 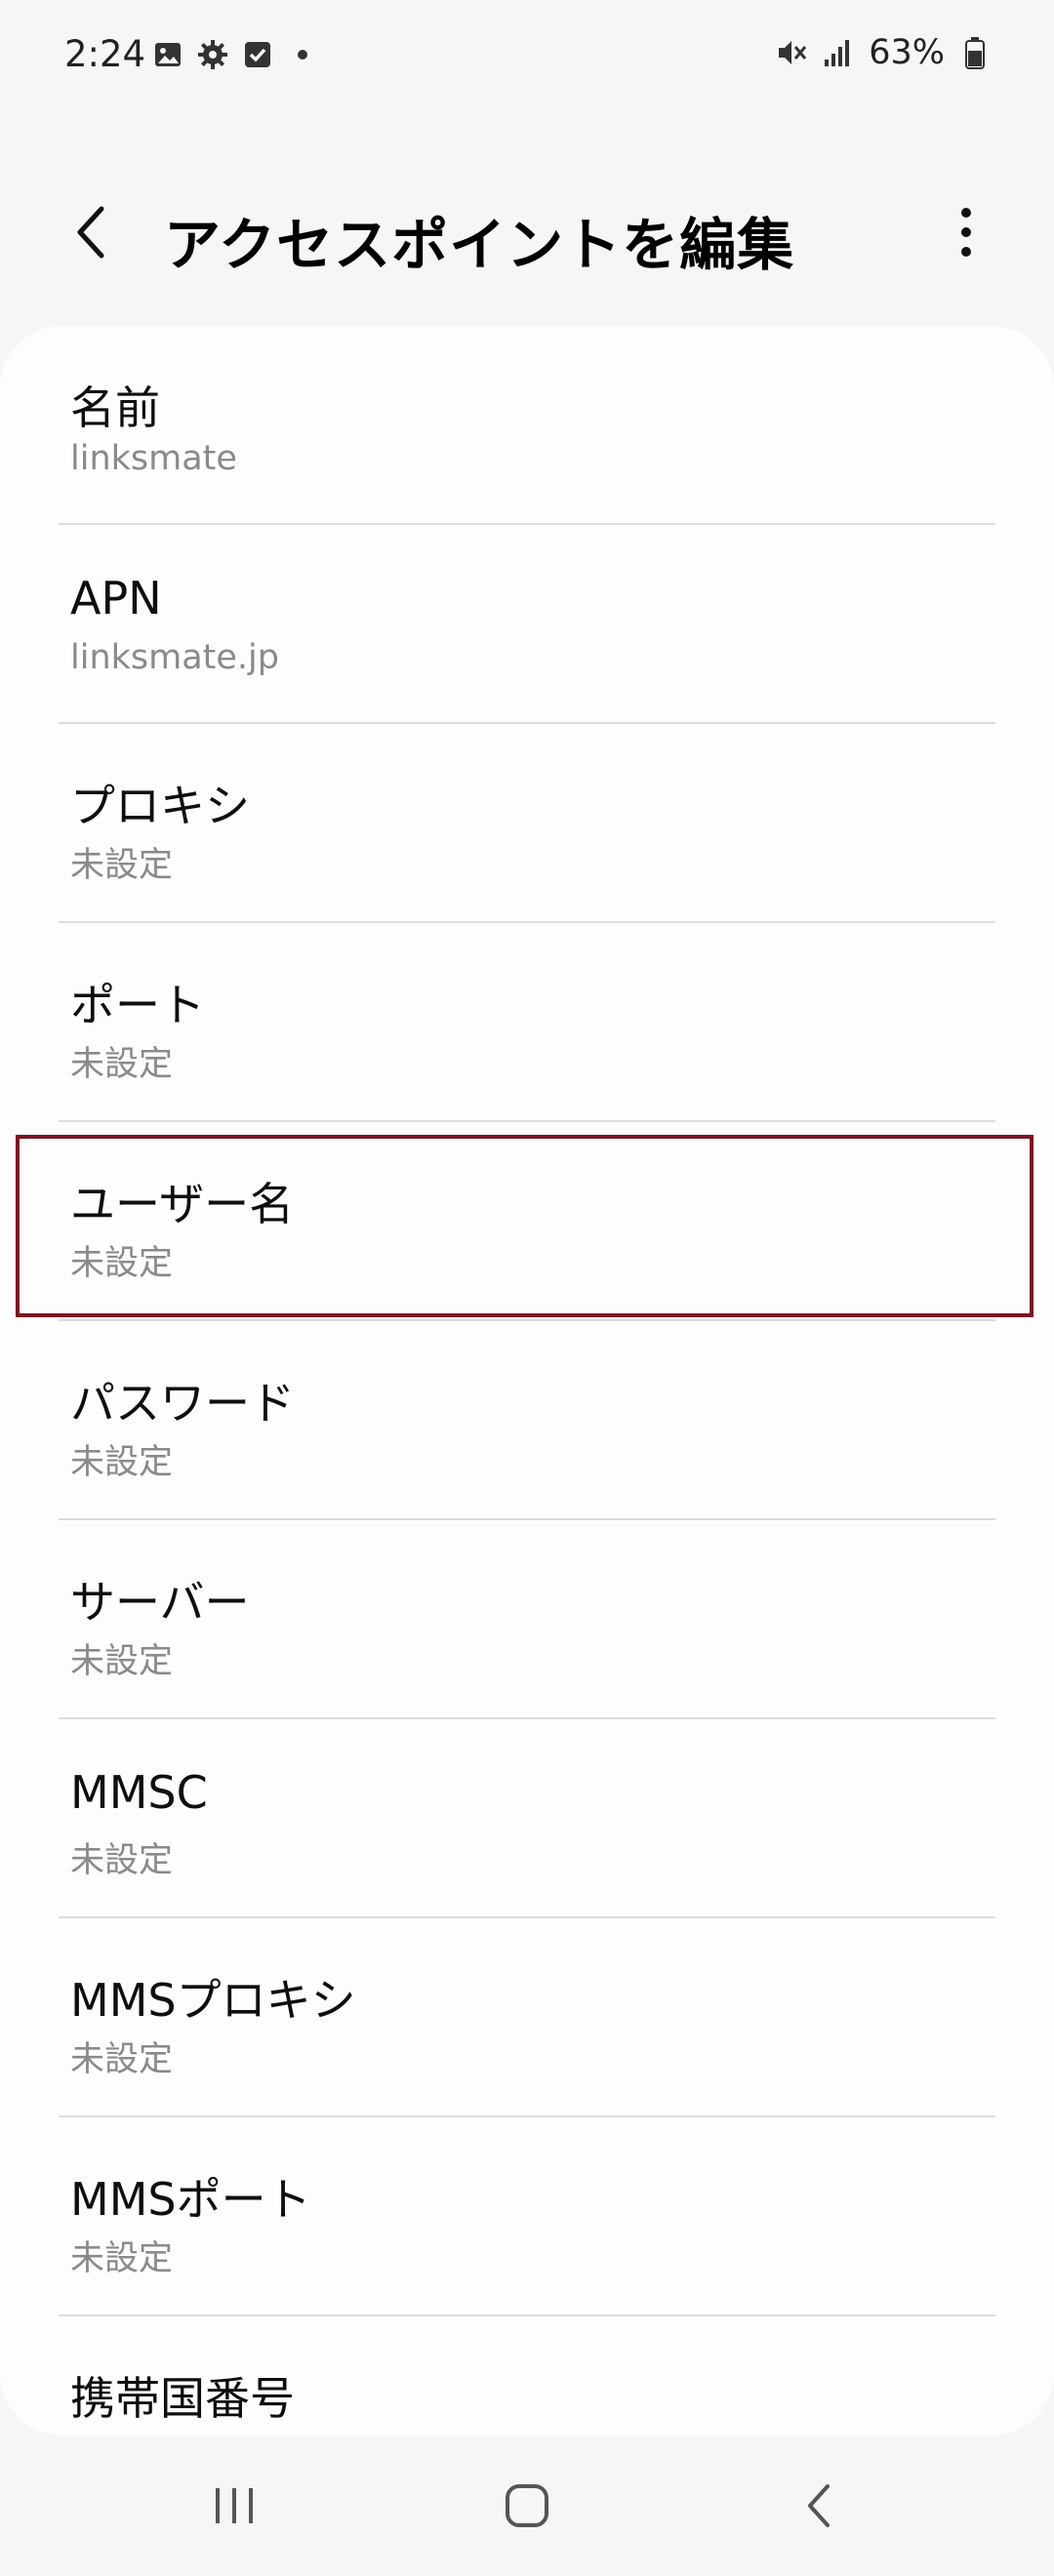 What do you see at coordinates (116, 598) in the screenshot?
I see `setting-label: APN` at bounding box center [116, 598].